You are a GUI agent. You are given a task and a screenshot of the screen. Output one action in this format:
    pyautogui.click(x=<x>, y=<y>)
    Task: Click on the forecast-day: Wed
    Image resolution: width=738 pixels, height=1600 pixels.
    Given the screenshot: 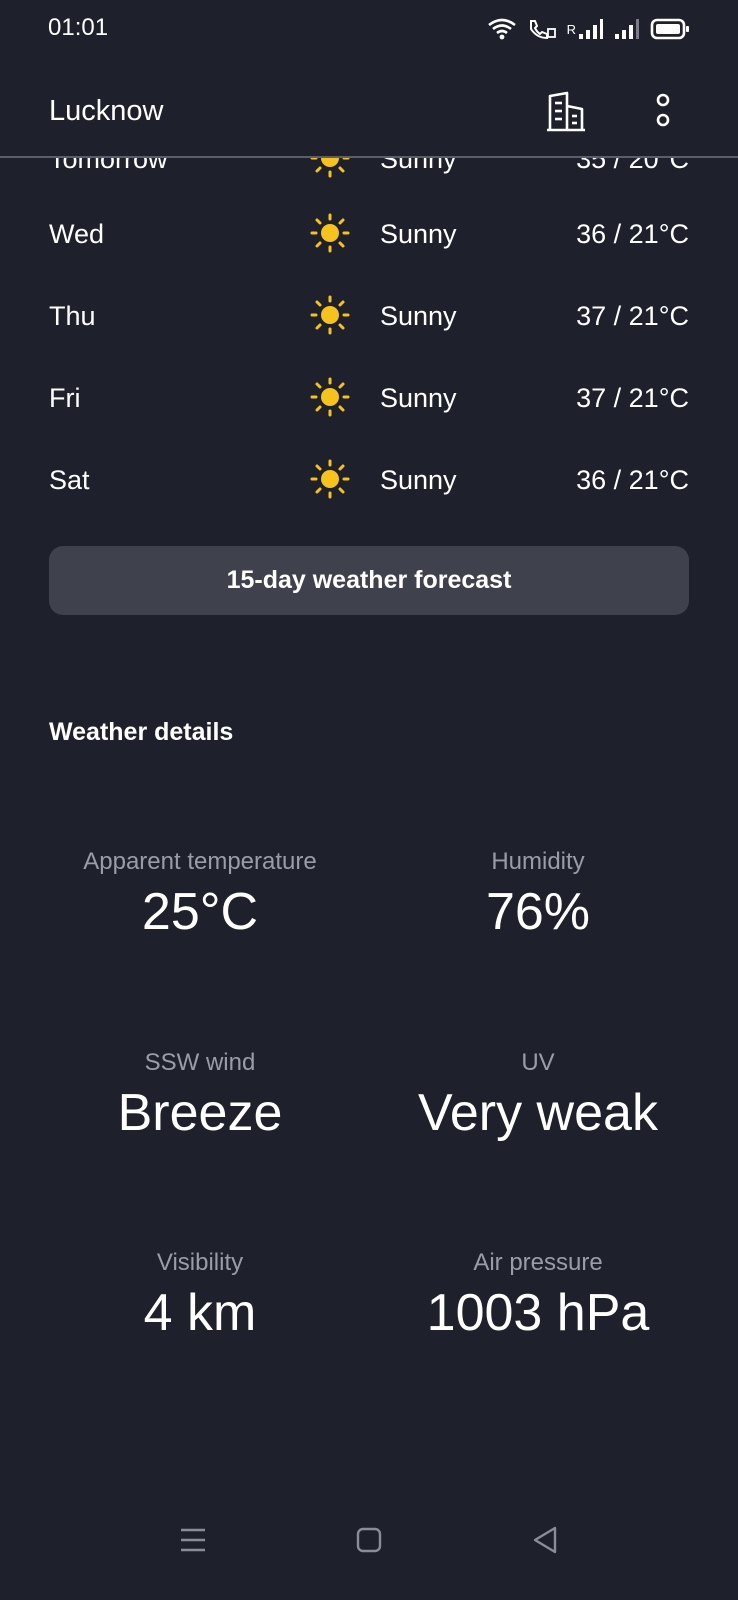 What is the action you would take?
    pyautogui.click(x=77, y=234)
    